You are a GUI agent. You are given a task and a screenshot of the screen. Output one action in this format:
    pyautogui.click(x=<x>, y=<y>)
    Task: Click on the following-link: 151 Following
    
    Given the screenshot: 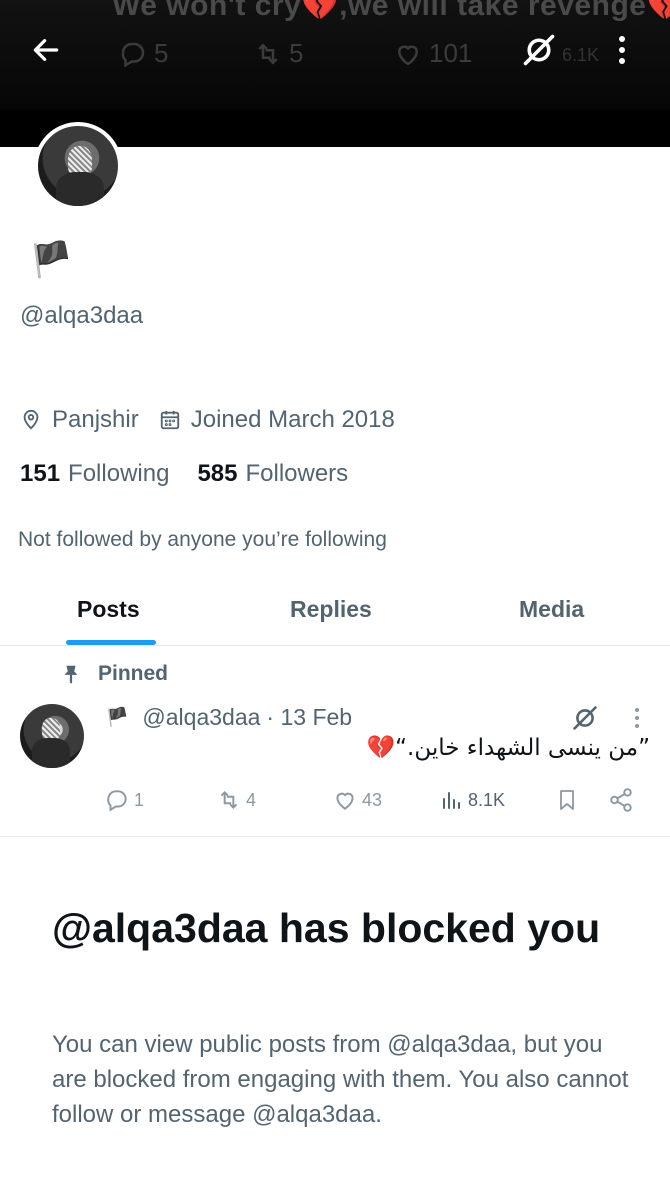 What is the action you would take?
    pyautogui.click(x=94, y=474)
    